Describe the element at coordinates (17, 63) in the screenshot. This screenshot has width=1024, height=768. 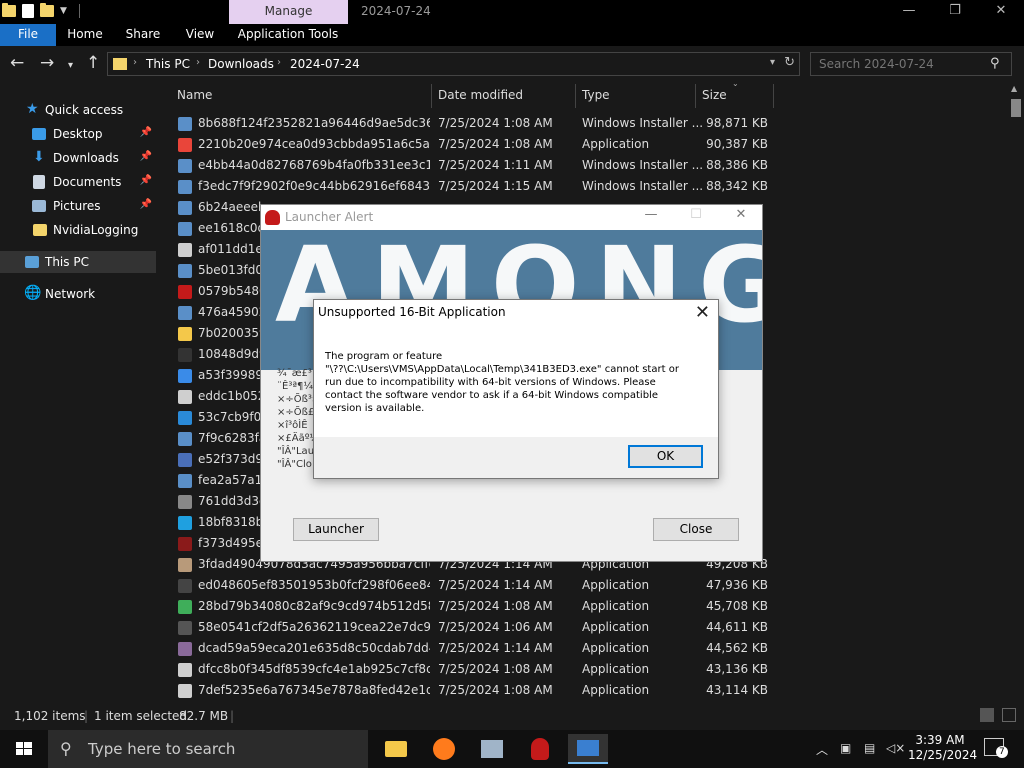
I see `back-arrow-icon: ←` at that location.